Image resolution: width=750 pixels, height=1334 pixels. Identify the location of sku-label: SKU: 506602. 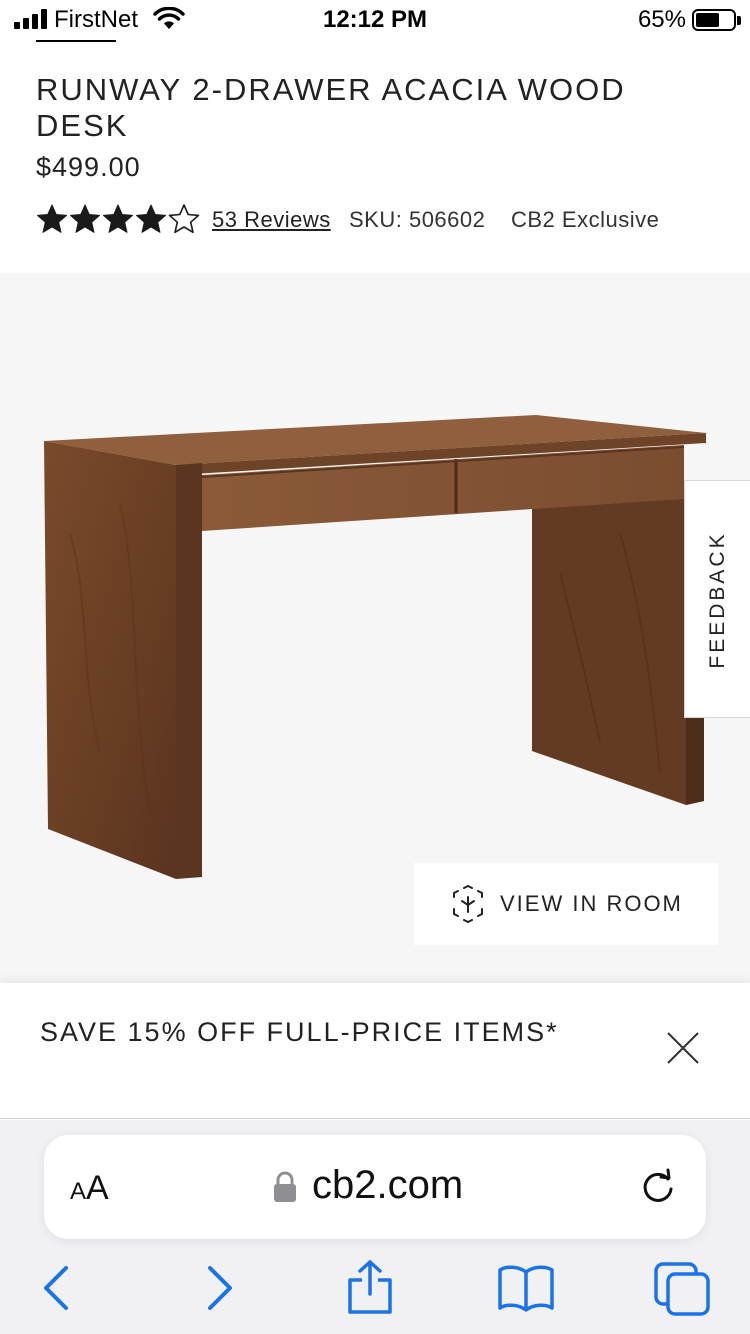
(417, 219).